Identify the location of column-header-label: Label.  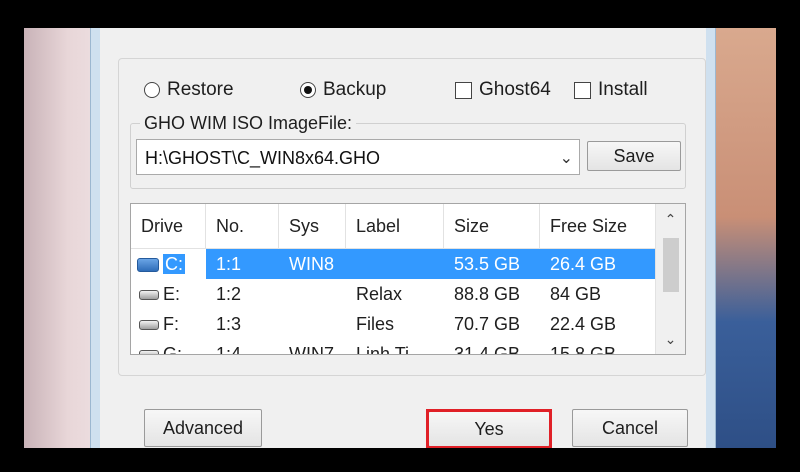
(395, 226).